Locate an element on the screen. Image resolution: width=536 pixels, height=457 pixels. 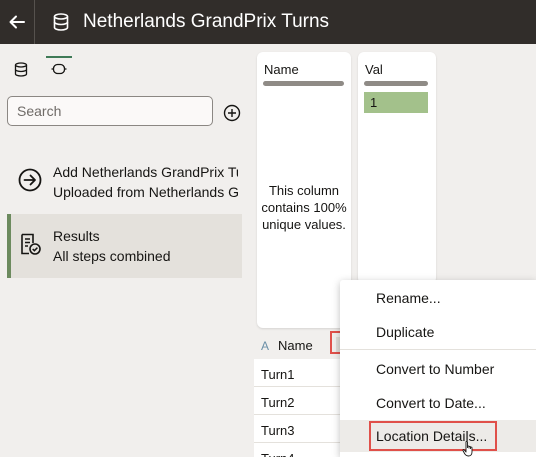
menu-divider is located at coordinates (438, 349).